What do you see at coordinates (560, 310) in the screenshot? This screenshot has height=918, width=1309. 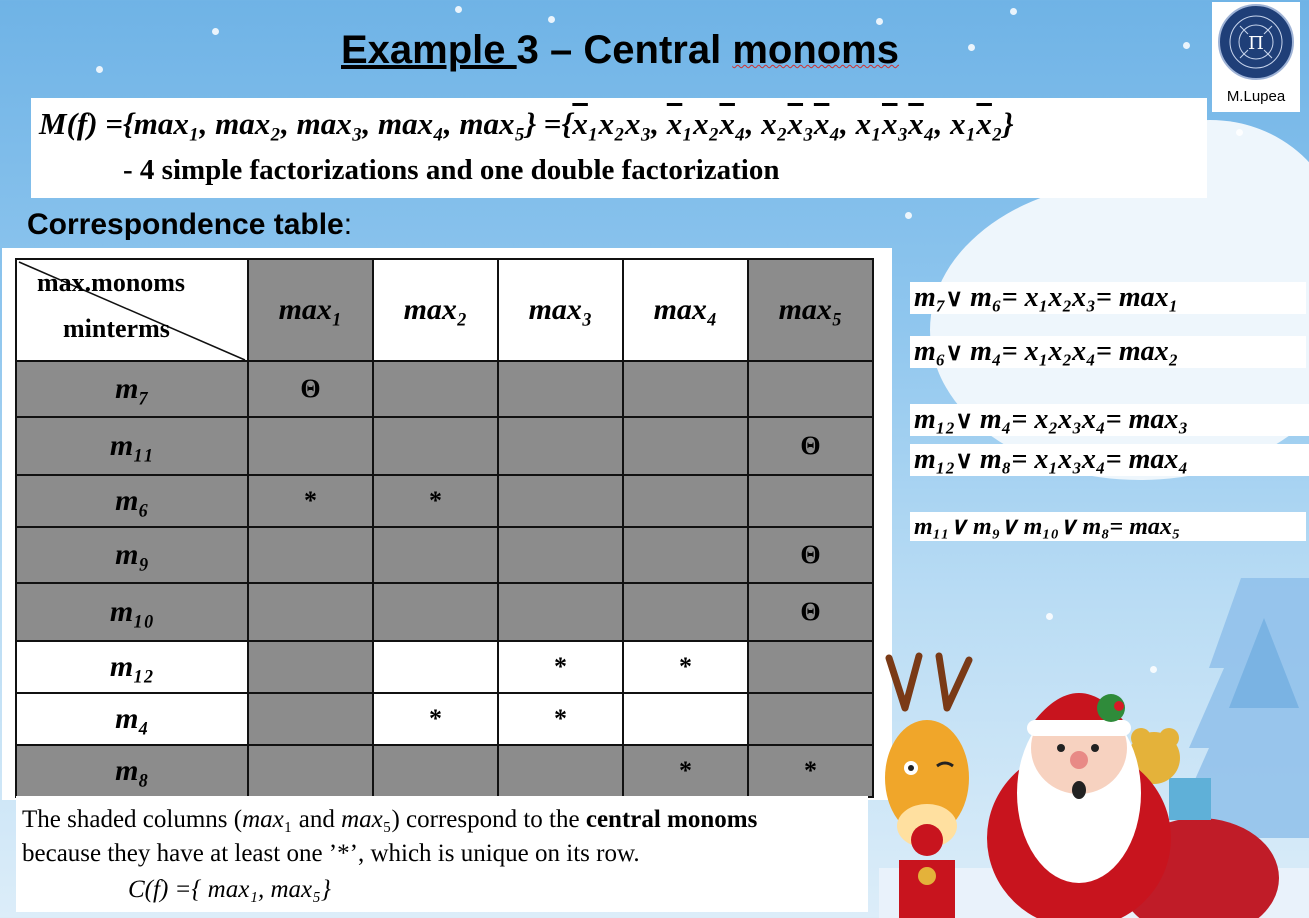 I see `column-header: max₃` at bounding box center [560, 310].